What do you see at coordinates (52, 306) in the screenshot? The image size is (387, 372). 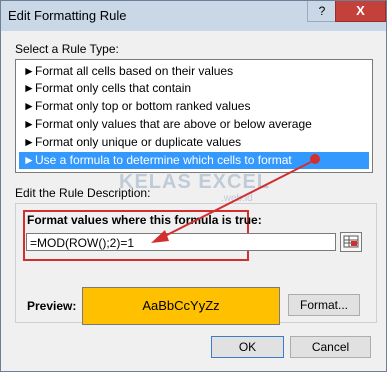 I see `preview-label: Preview:` at bounding box center [52, 306].